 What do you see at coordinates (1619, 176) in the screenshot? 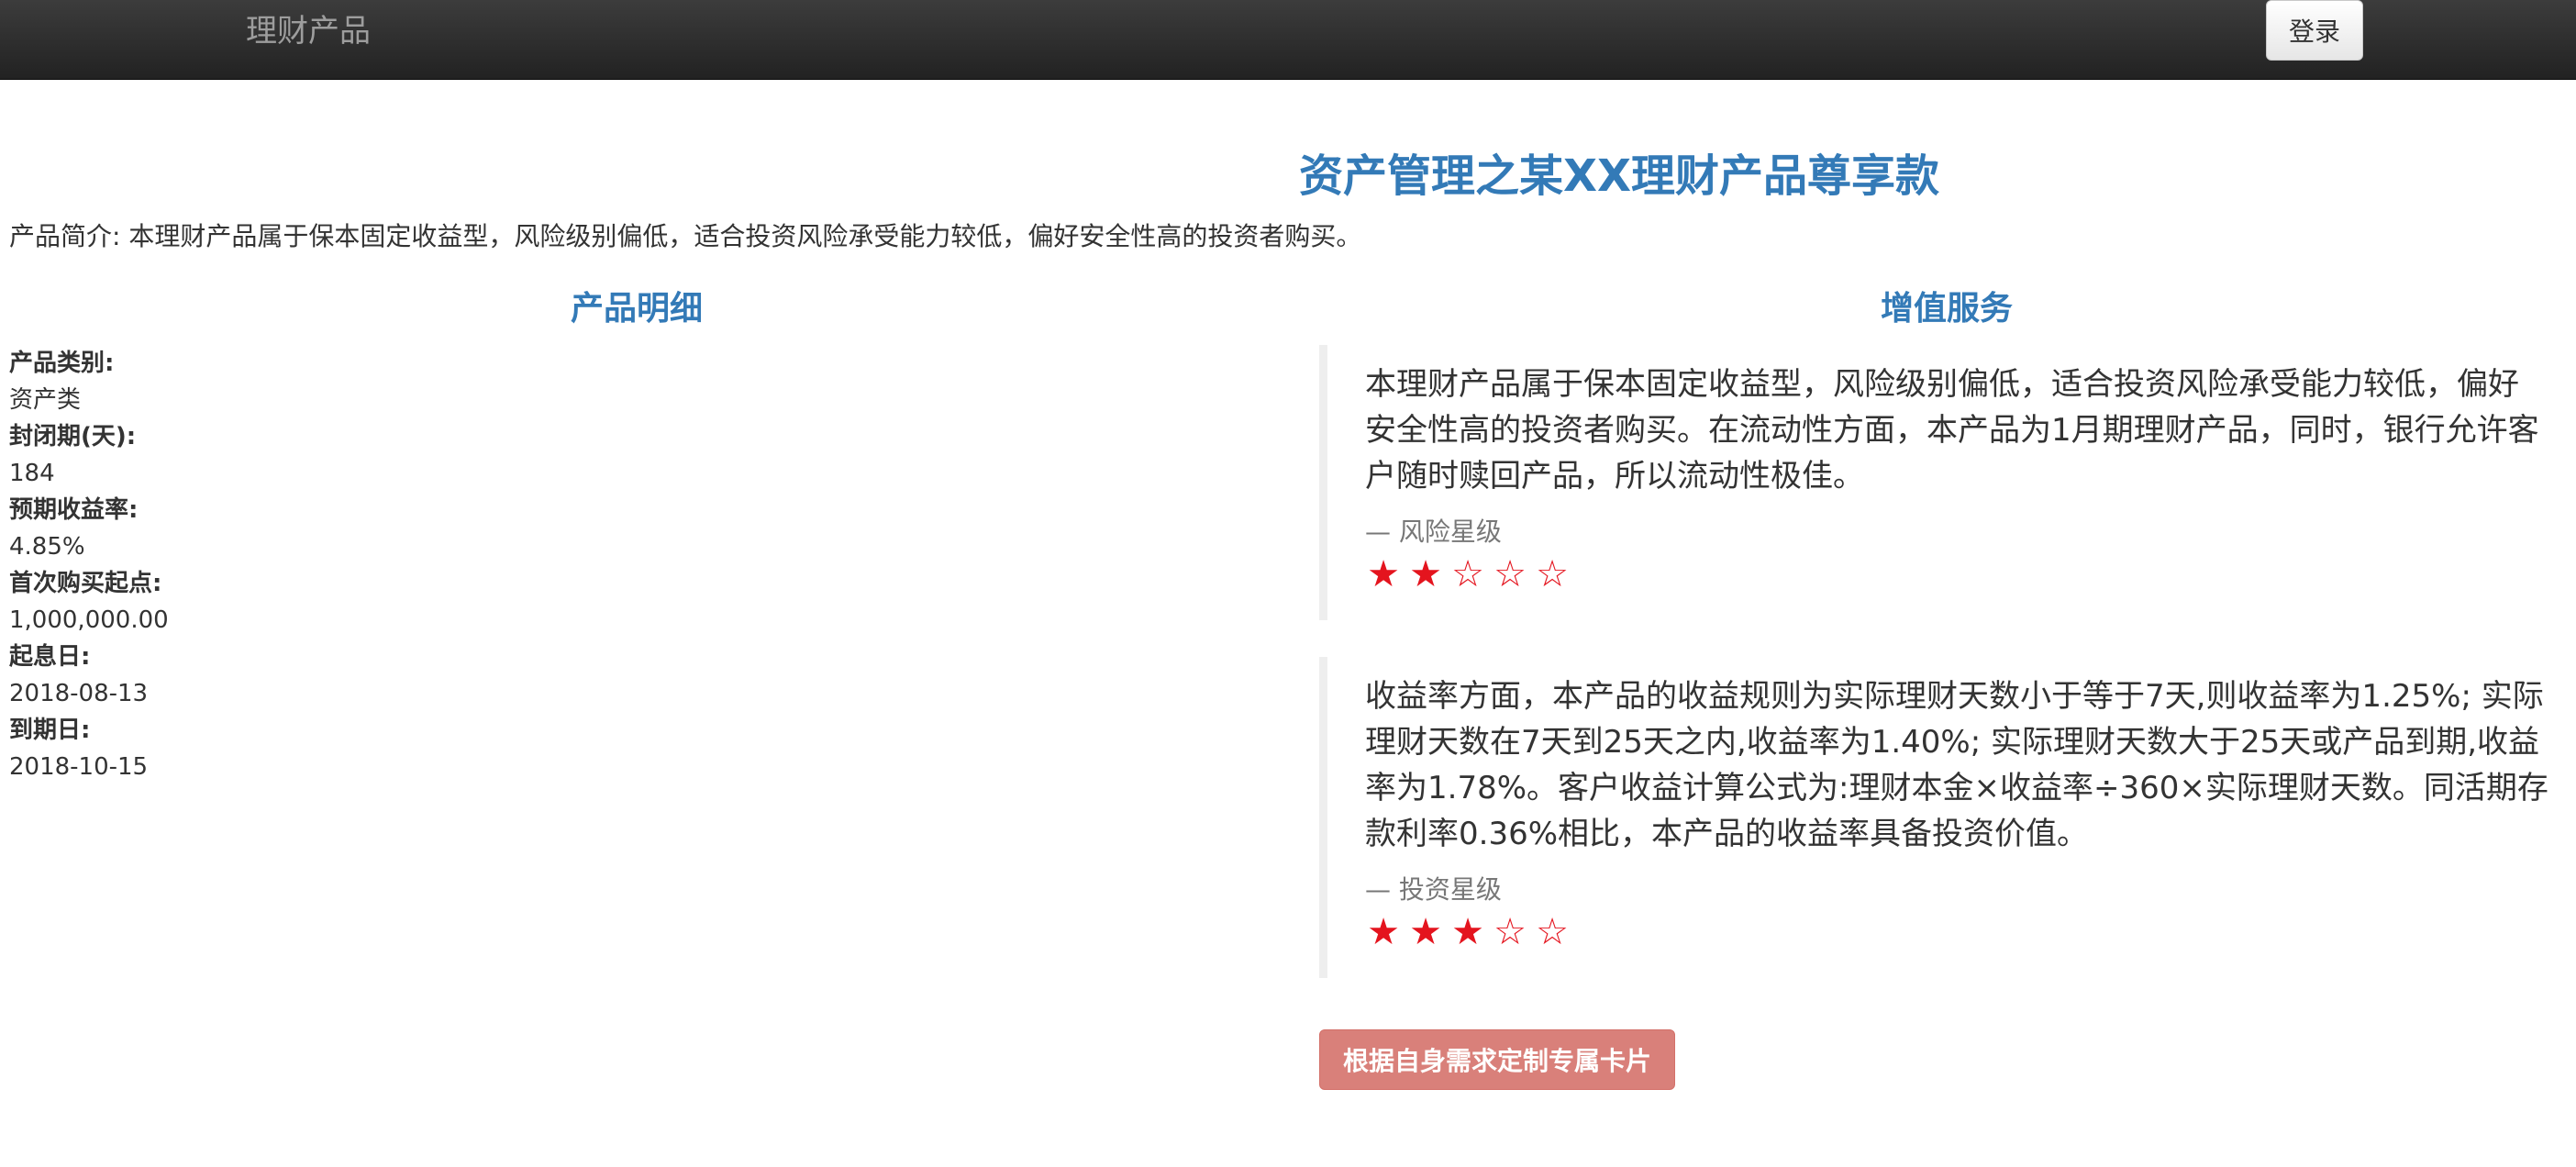
I see `page-title: 资产管理之某XX理财产品尊享款` at bounding box center [1619, 176].